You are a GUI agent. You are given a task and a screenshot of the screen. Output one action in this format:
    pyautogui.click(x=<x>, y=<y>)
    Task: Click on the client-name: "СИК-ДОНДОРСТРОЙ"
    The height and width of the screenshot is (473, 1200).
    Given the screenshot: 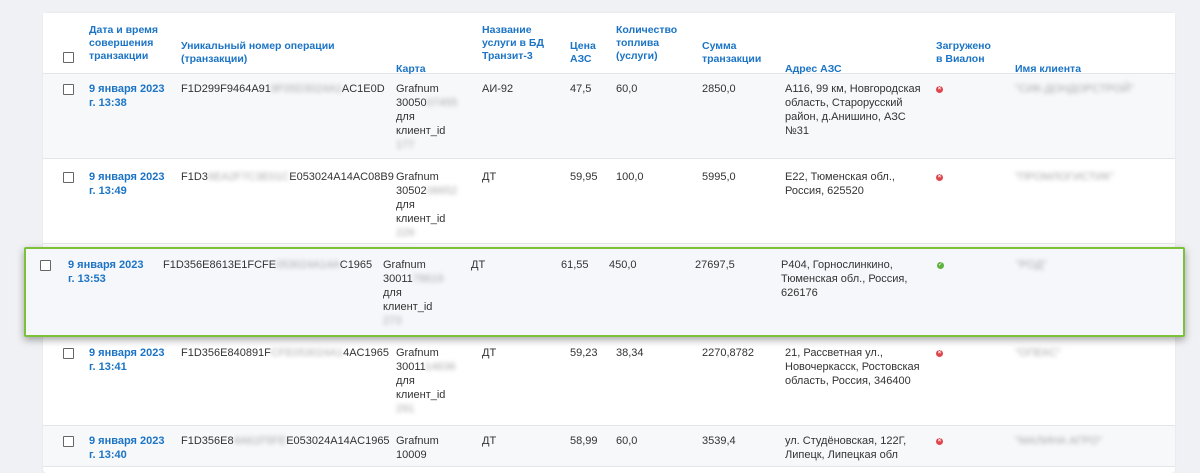 What is the action you would take?
    pyautogui.click(x=1074, y=89)
    